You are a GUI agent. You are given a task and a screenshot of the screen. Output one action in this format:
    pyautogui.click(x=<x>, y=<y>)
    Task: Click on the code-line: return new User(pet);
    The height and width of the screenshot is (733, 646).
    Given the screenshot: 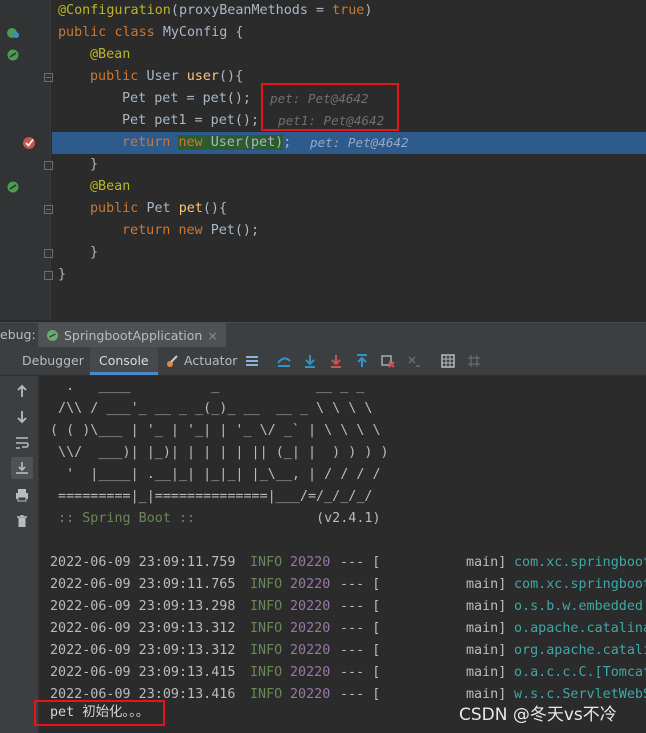 What is the action you would take?
    pyautogui.click(x=206, y=143)
    